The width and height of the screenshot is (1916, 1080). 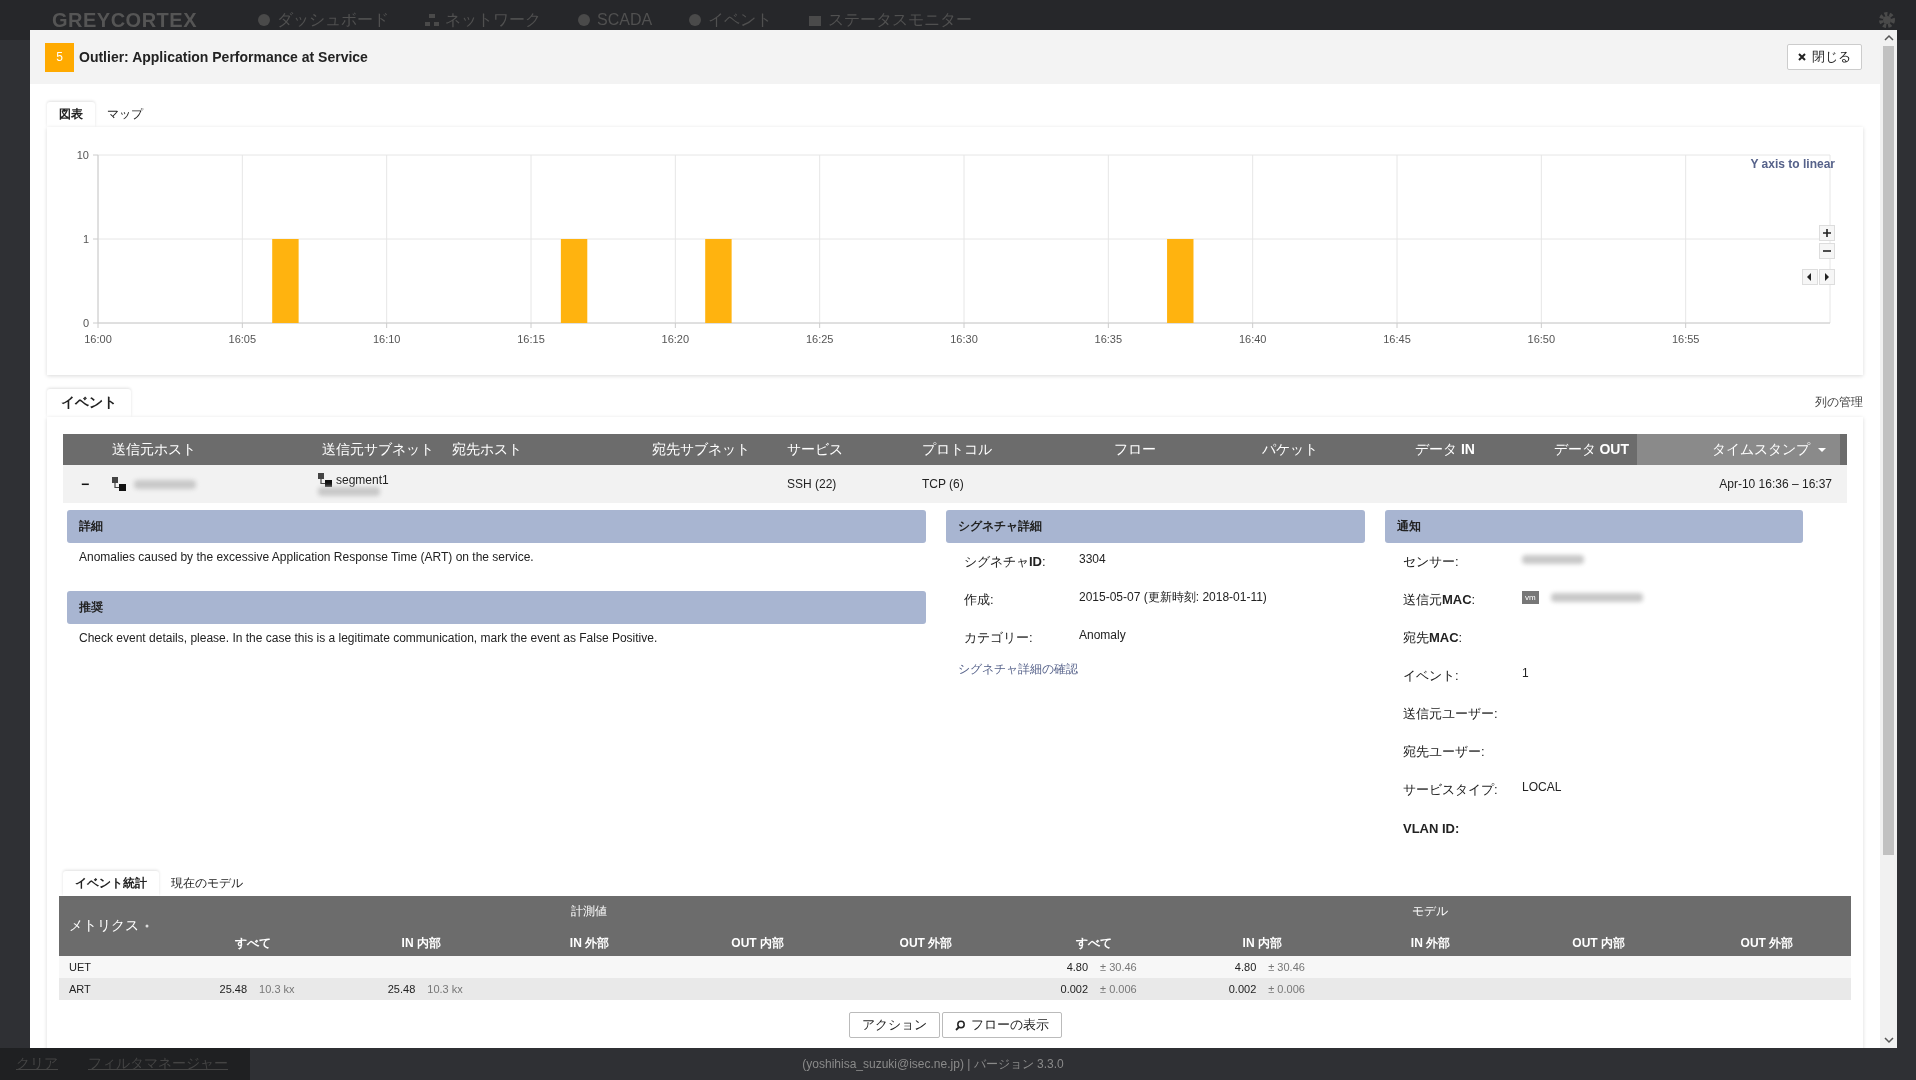 I want to click on axis-label: 16:10, so click(x=386, y=339).